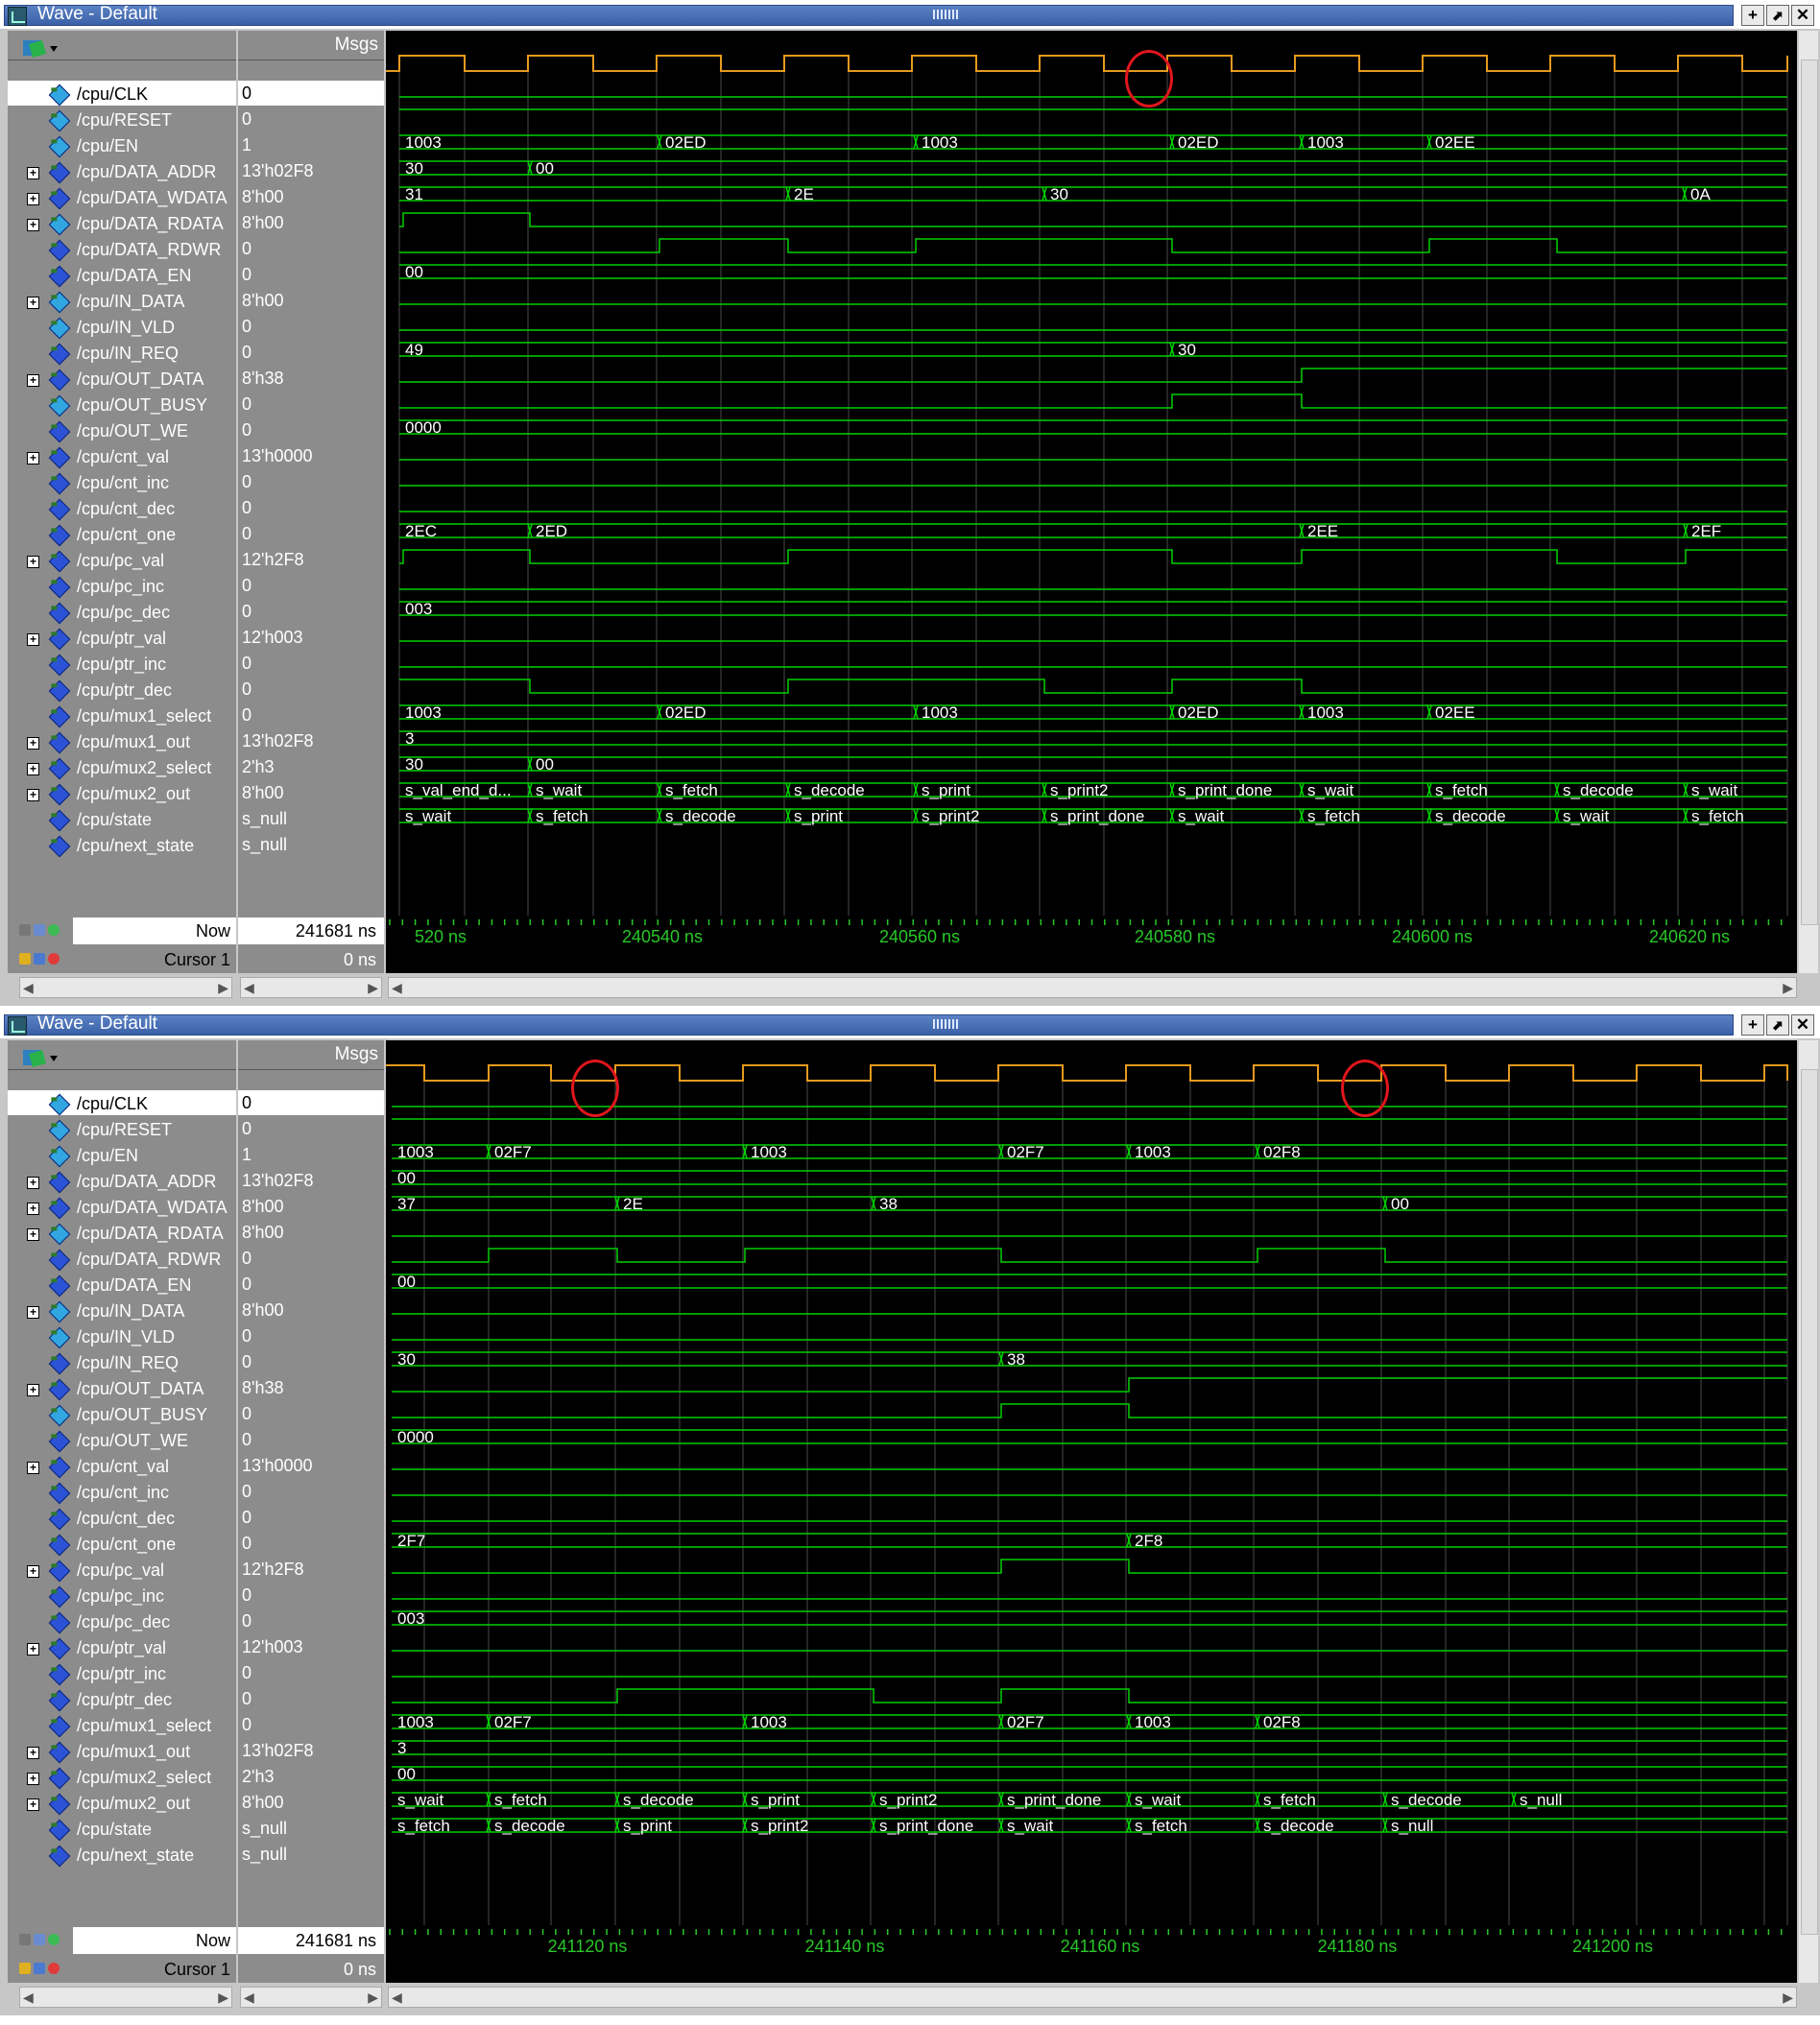 This screenshot has height=2025, width=1820. I want to click on signal-row-pc-val: + /cpu/pc_val, so click(122, 562).